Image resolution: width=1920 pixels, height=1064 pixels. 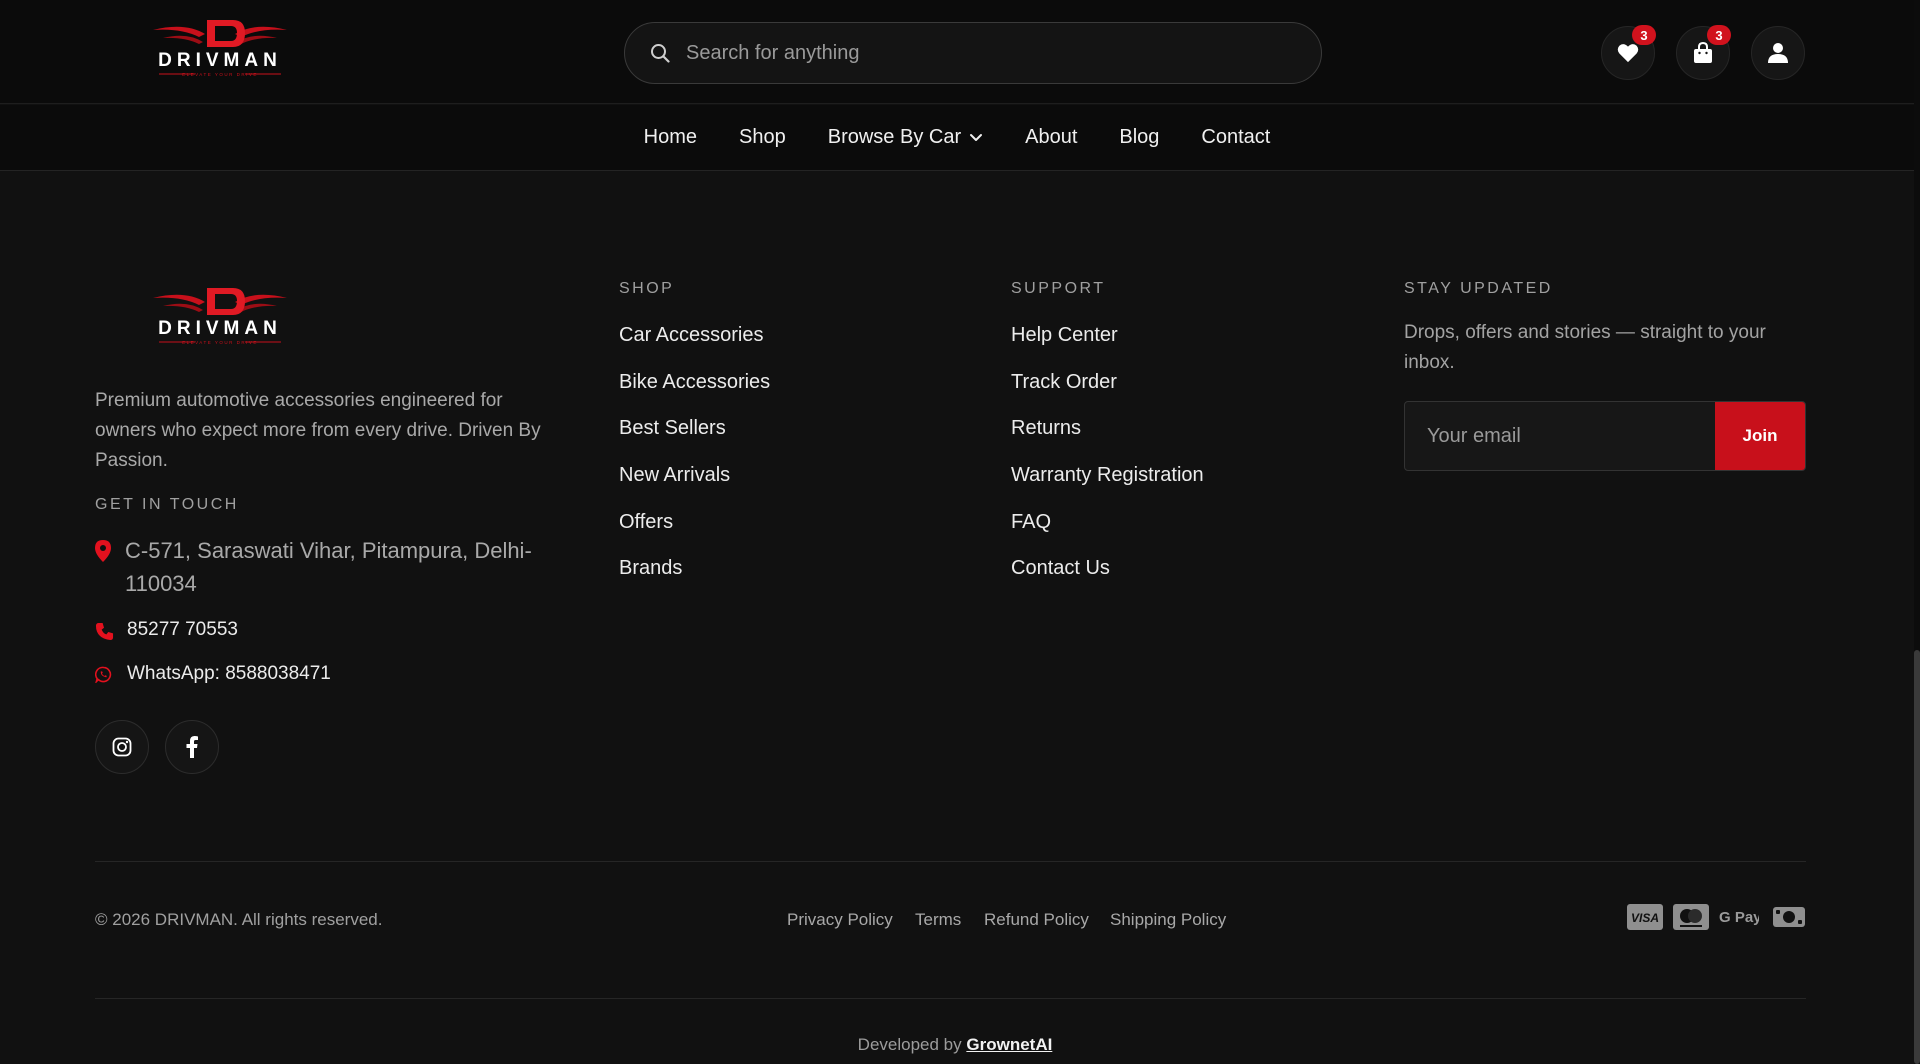 I want to click on svg-text: VISA, so click(x=1645, y=918).